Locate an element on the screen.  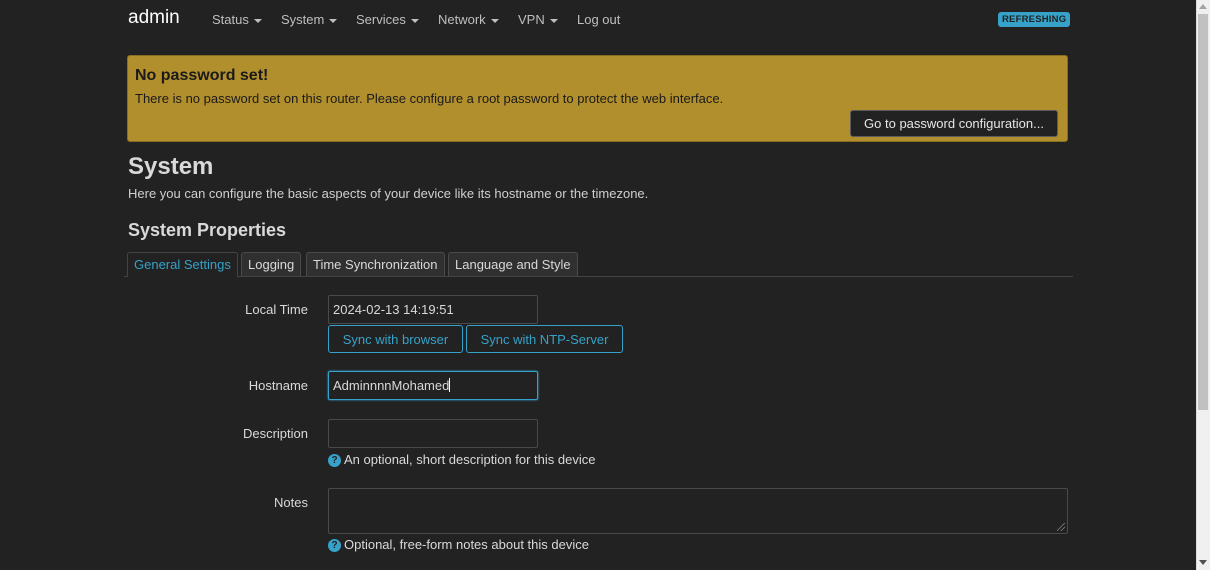
text-cursor is located at coordinates (450, 385).